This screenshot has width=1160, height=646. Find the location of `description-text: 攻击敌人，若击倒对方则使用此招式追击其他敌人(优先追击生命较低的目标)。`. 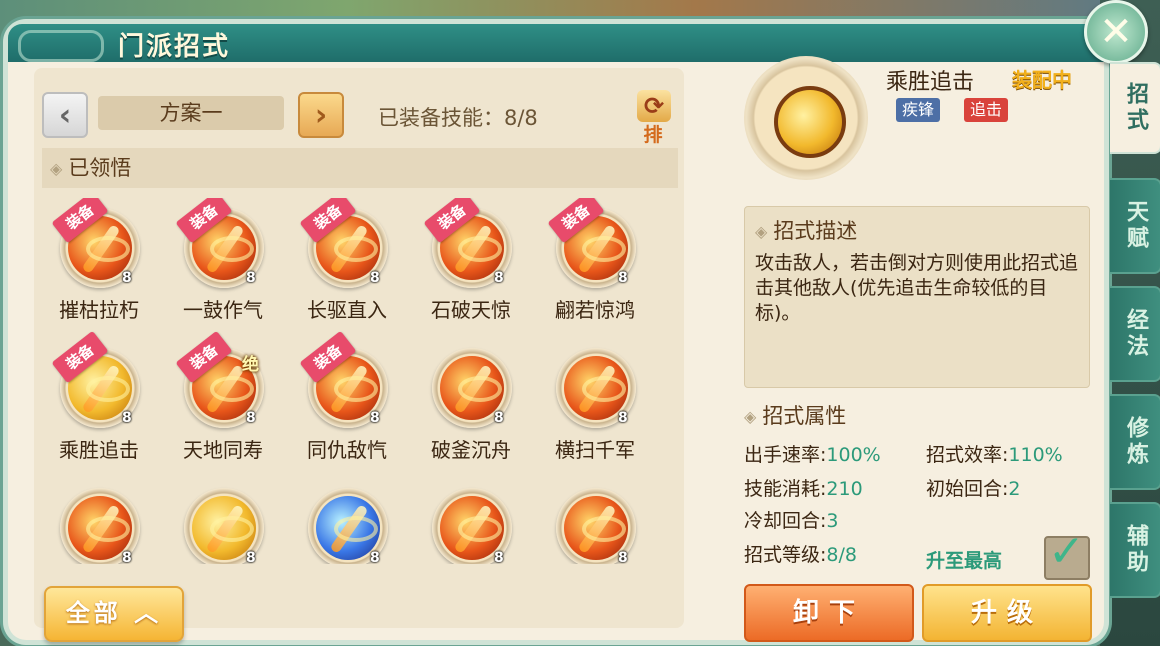

description-text: 攻击敌人，若击倒对方则使用此招式追击其他敌人(优先追击生命较低的目标)。 is located at coordinates (917, 288).